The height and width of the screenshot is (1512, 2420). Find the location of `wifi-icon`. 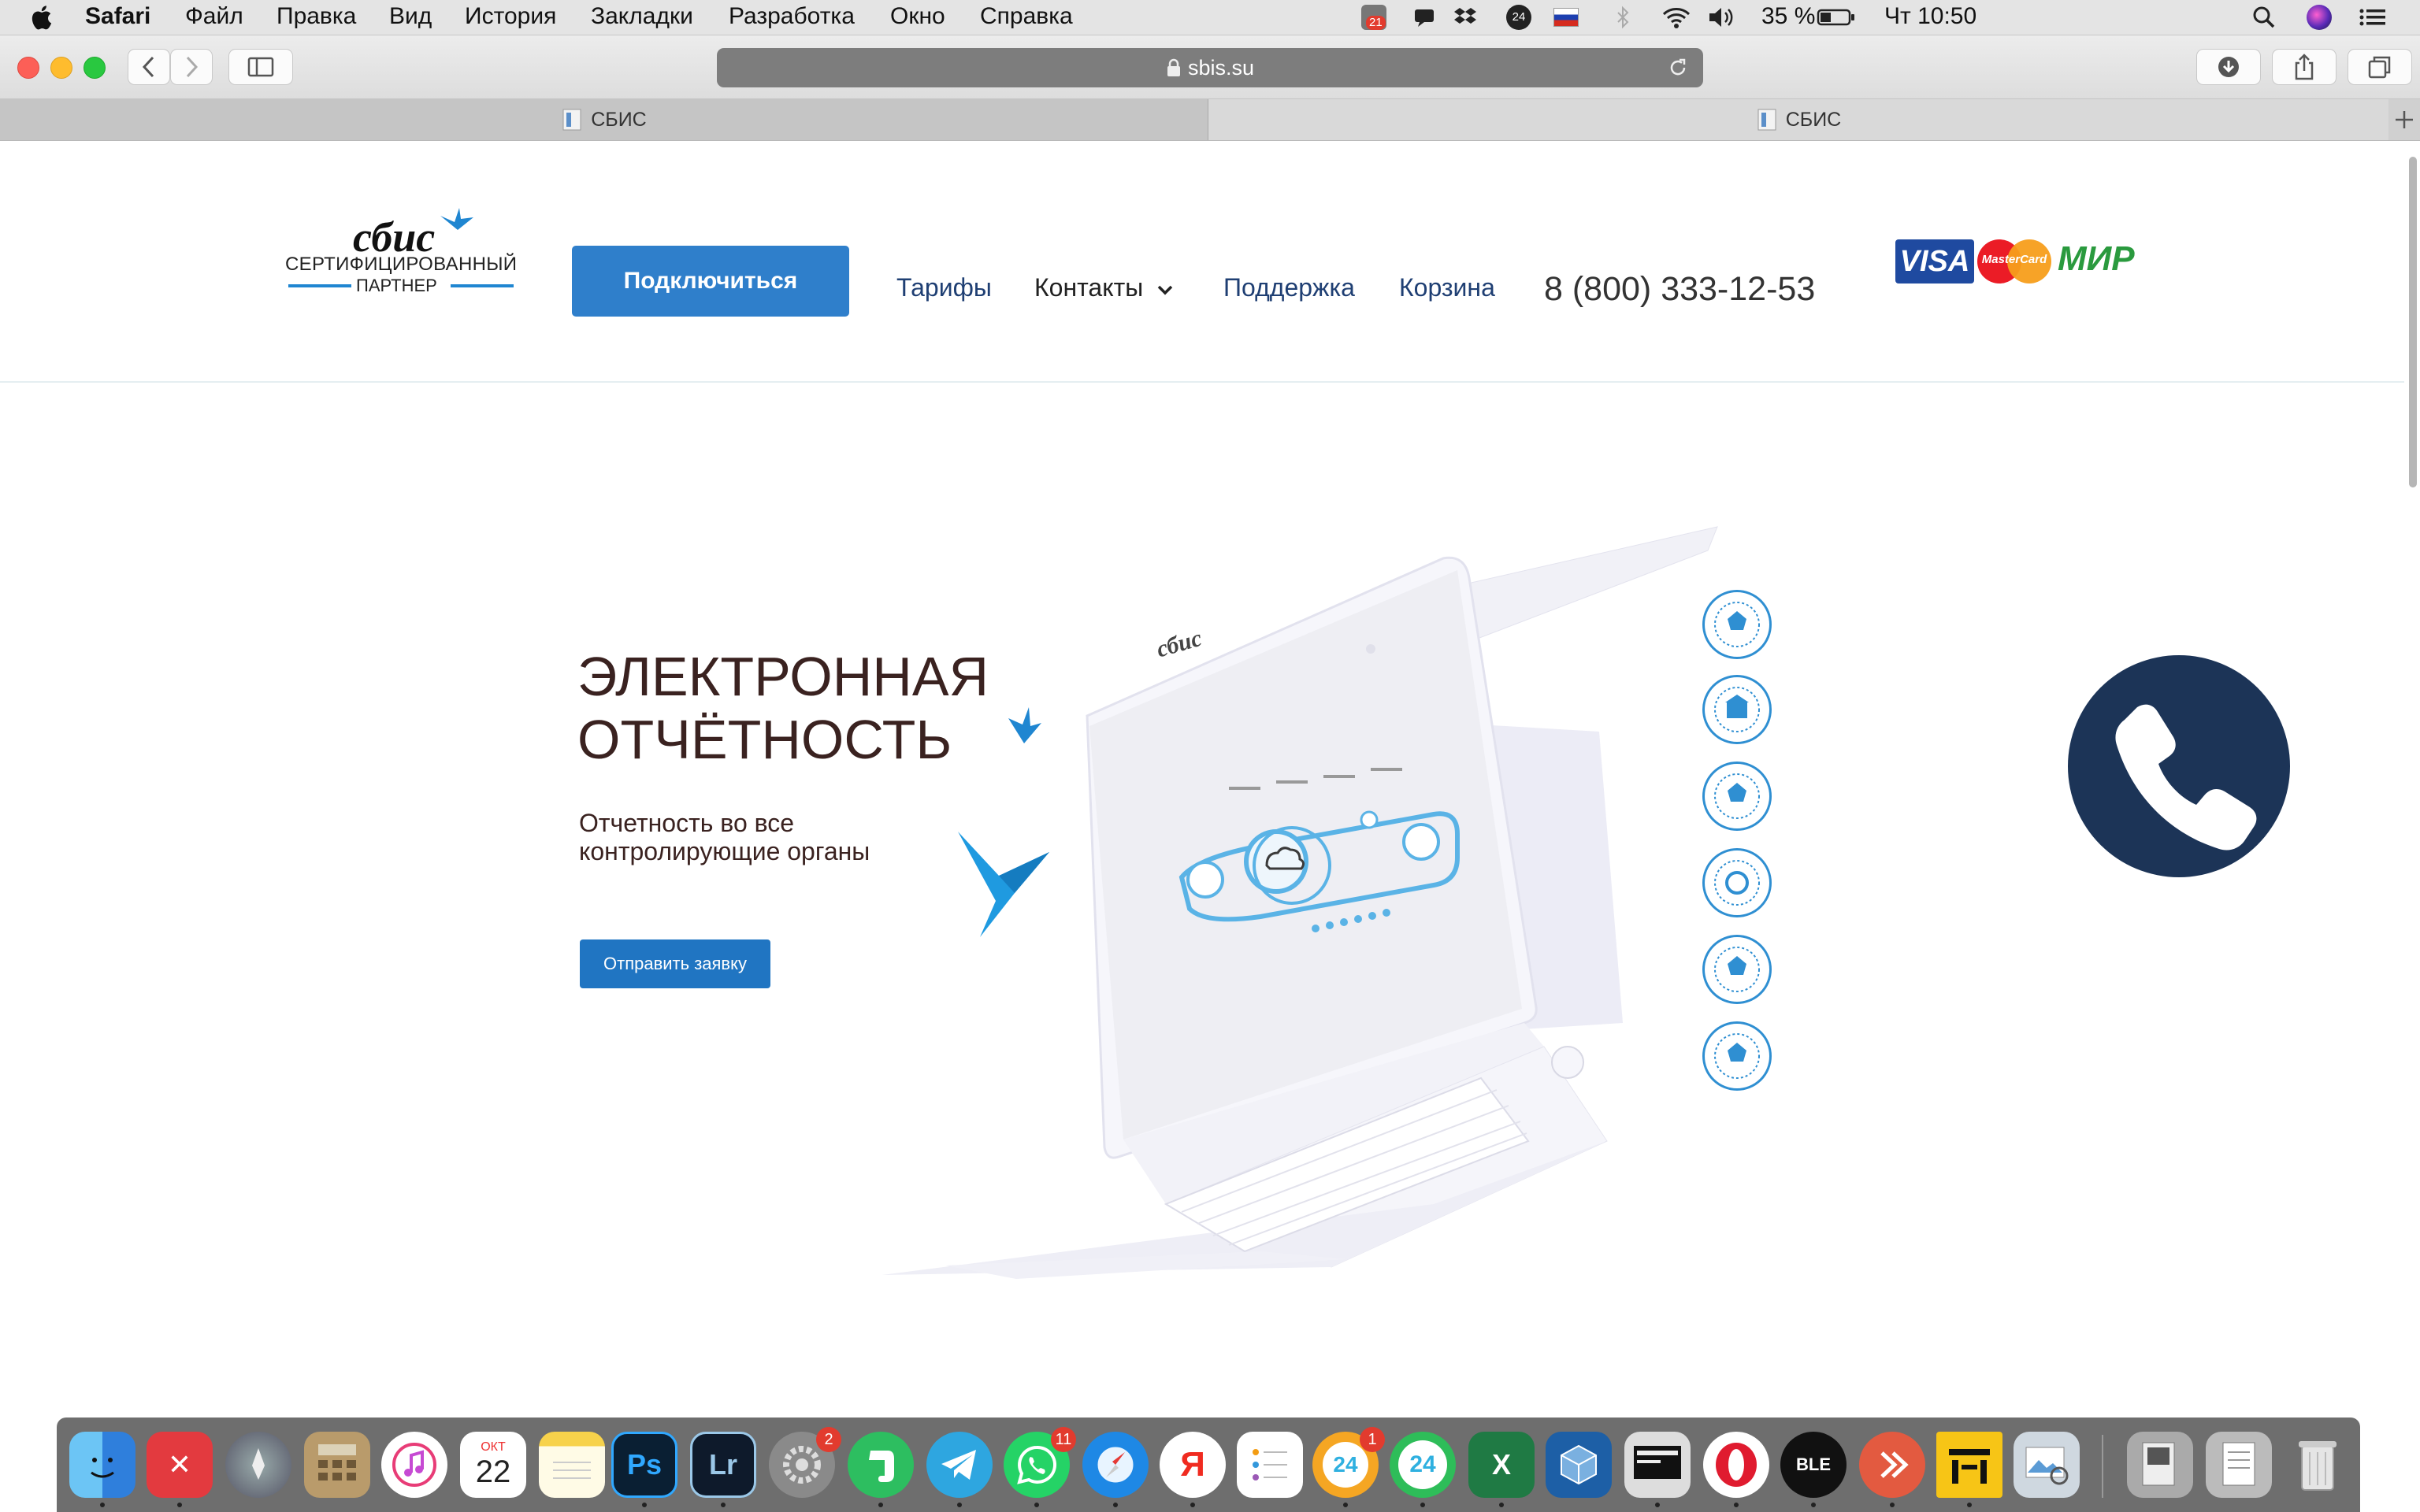

wifi-icon is located at coordinates (1676, 17).